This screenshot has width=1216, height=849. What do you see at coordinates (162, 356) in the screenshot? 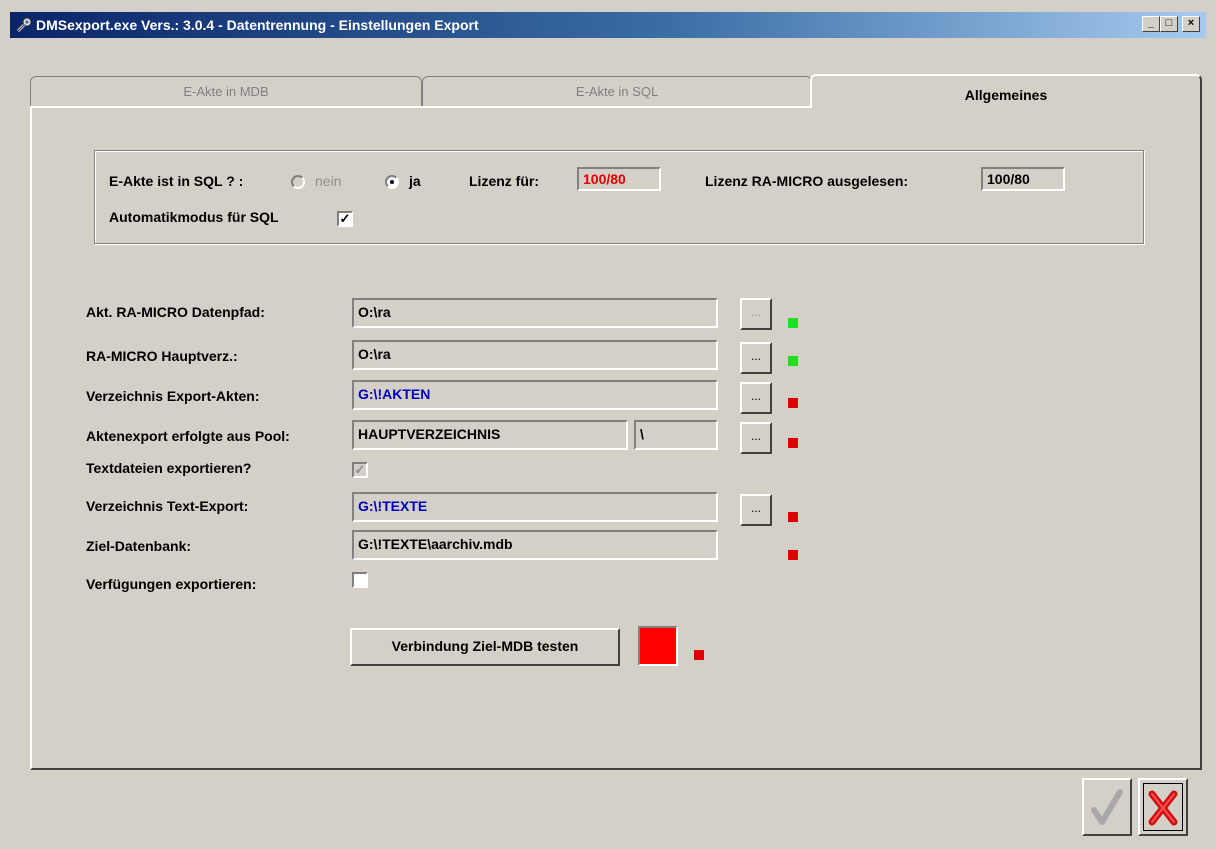
I see `hauptverz-label: RA-MICRO Hauptverz.:` at bounding box center [162, 356].